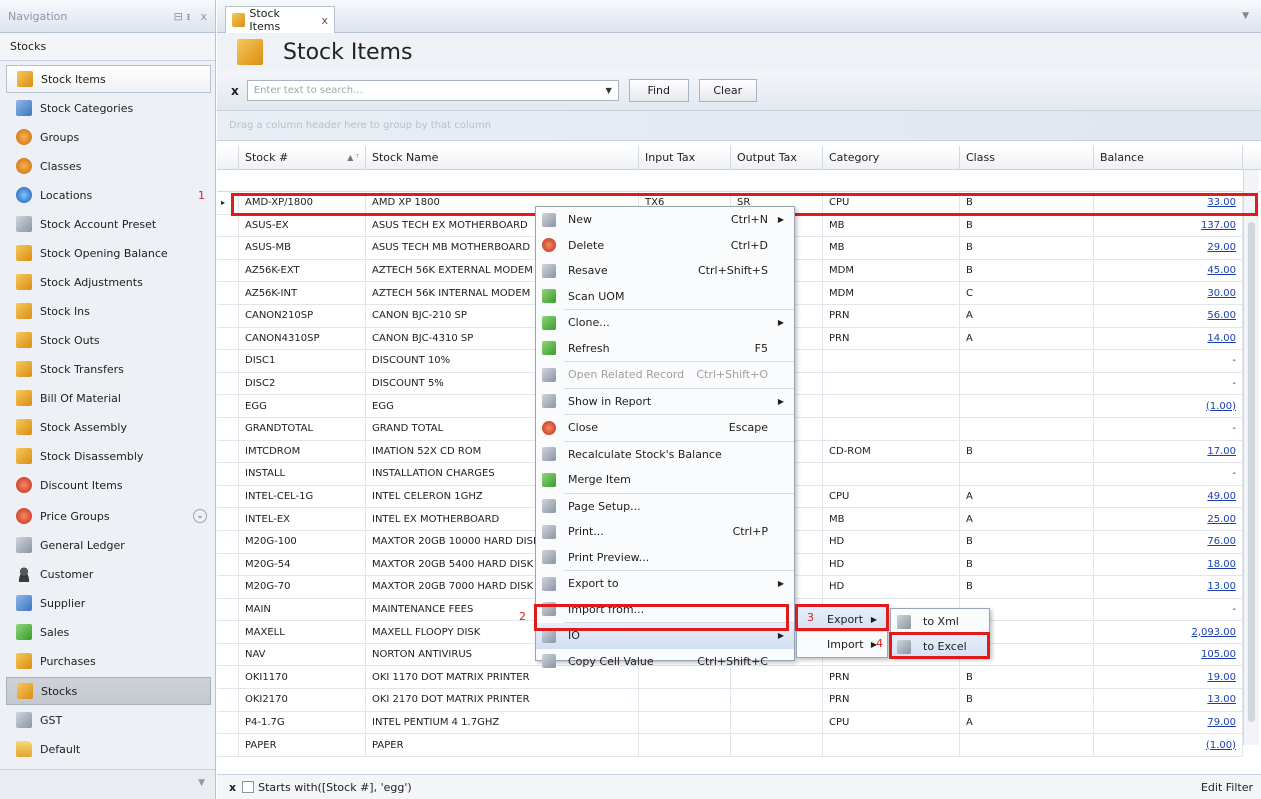 This screenshot has width=1261, height=799. I want to click on menu-item-merge-item: Merge Item, so click(665, 480).